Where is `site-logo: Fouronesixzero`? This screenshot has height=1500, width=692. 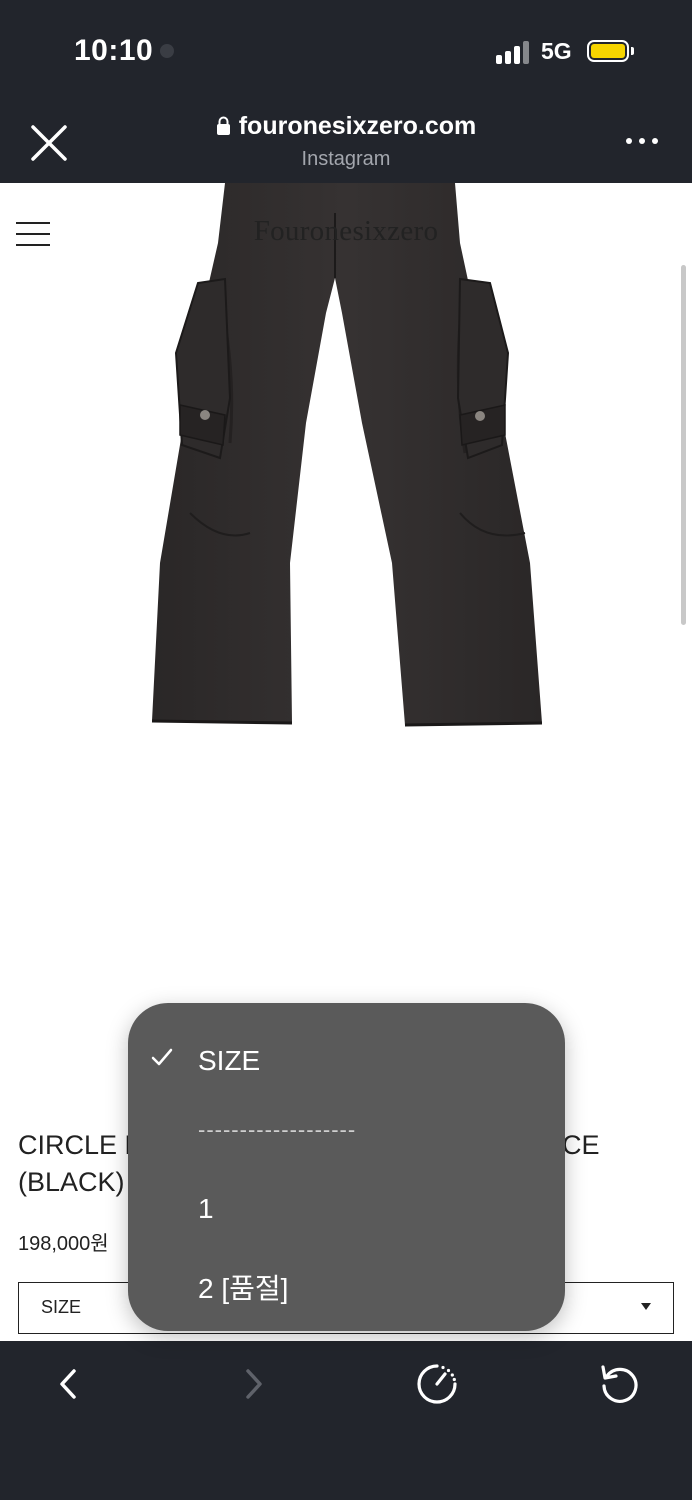
site-logo: Fouronesixzero is located at coordinates (346, 231).